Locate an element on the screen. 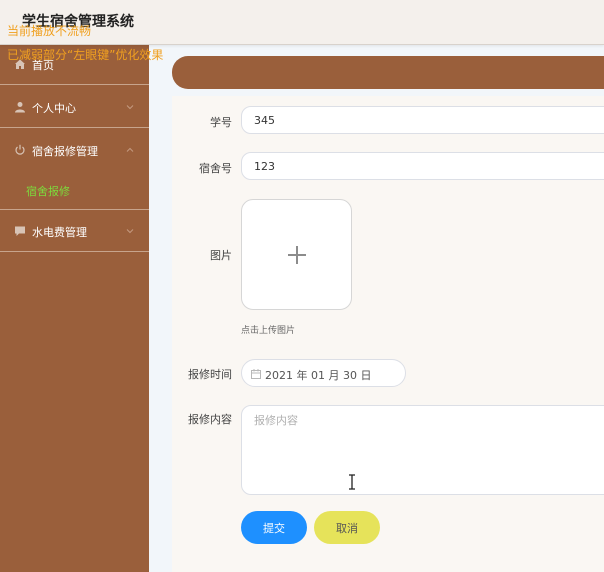  upload-hint: 点击上传图片 is located at coordinates (268, 331).